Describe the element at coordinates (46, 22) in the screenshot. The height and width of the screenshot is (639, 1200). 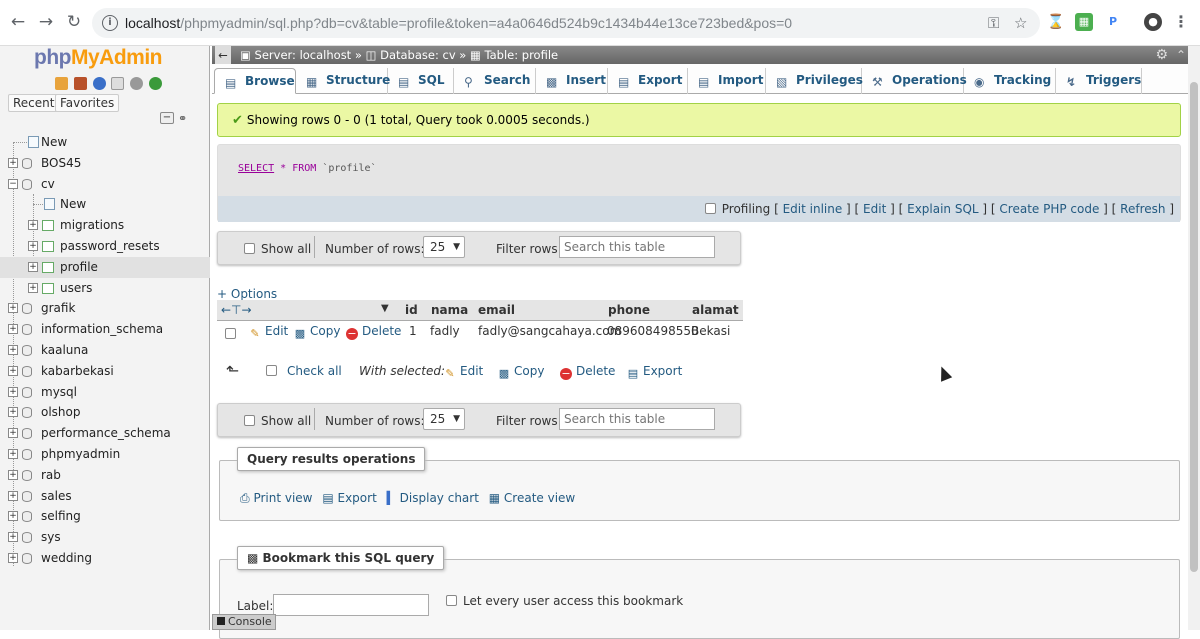
I see `forward-icon: →` at that location.